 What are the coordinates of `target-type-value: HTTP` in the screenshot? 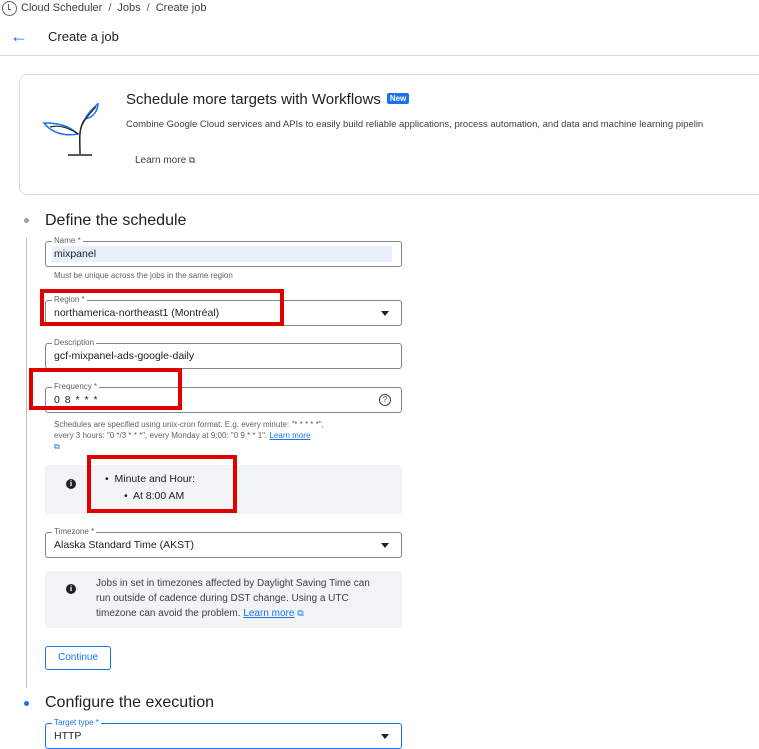 It's located at (68, 736).